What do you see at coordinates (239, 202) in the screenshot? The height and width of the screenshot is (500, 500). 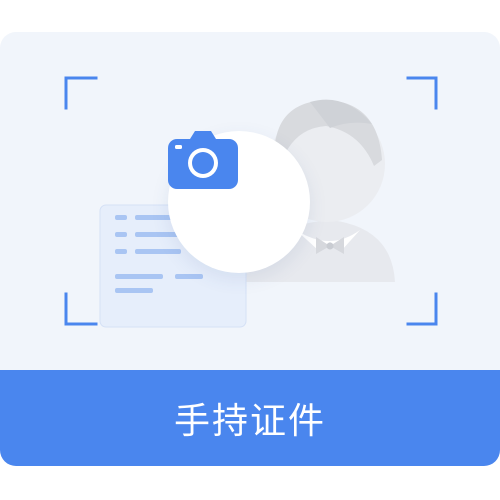 I see `camera-button` at bounding box center [239, 202].